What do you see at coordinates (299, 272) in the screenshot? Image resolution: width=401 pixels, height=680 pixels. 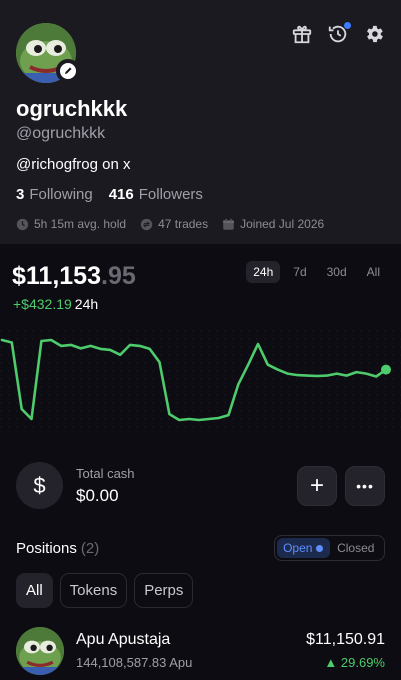 I see `range-7d: 7d` at bounding box center [299, 272].